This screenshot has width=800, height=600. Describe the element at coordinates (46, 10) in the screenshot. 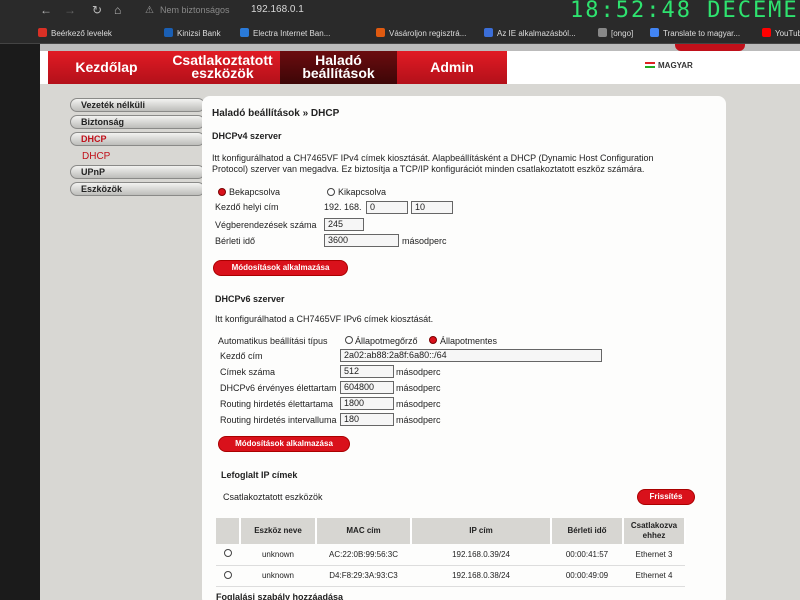

I see `back-arrow-icon: ←` at that location.